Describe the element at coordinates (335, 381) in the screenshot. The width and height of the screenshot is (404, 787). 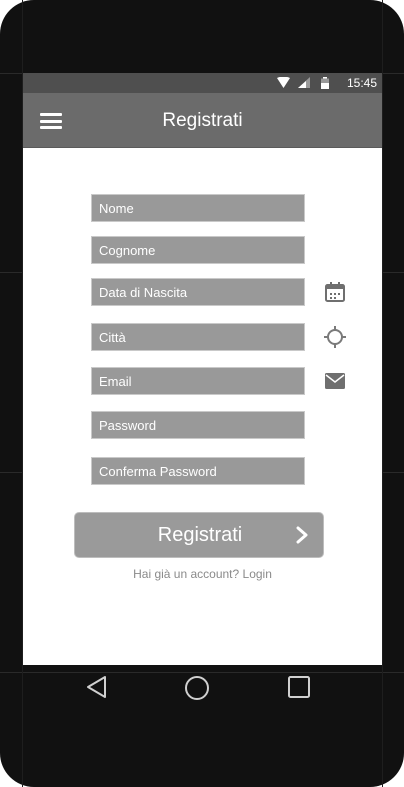
I see `email-envelope-icon` at that location.